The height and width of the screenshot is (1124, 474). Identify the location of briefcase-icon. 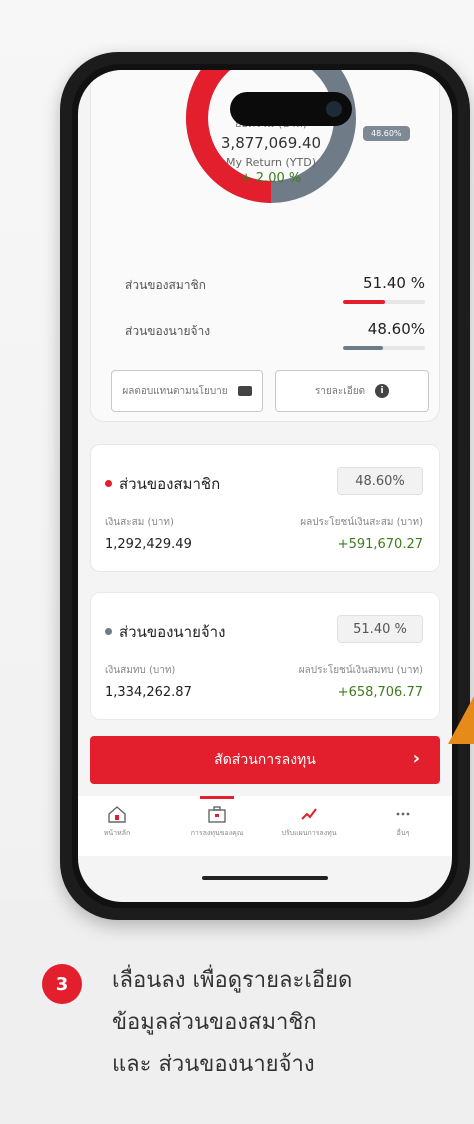
(217, 814).